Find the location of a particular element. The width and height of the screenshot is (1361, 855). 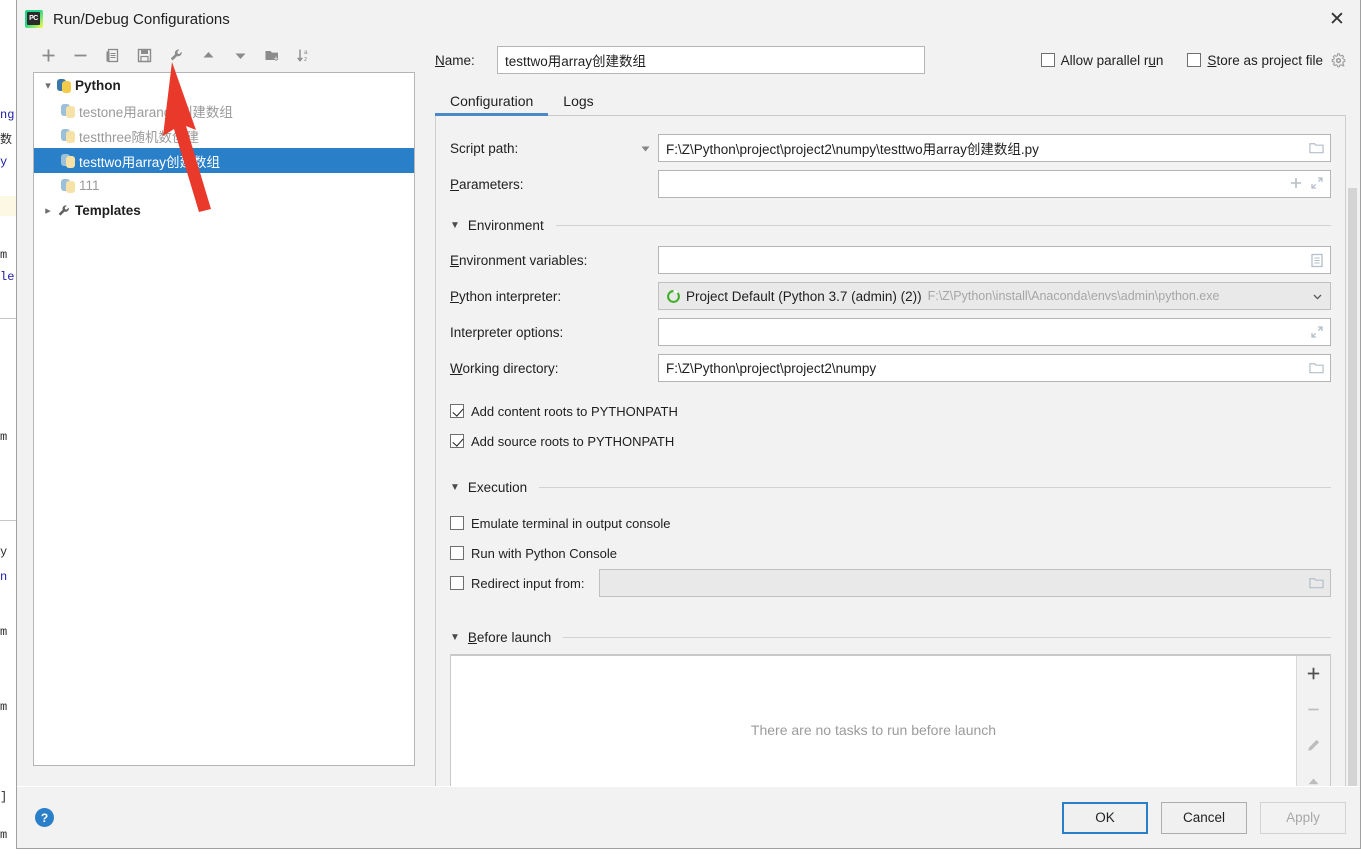

allow-parallel-run-checkbox: Allow parallel run is located at coordinates (1102, 60).